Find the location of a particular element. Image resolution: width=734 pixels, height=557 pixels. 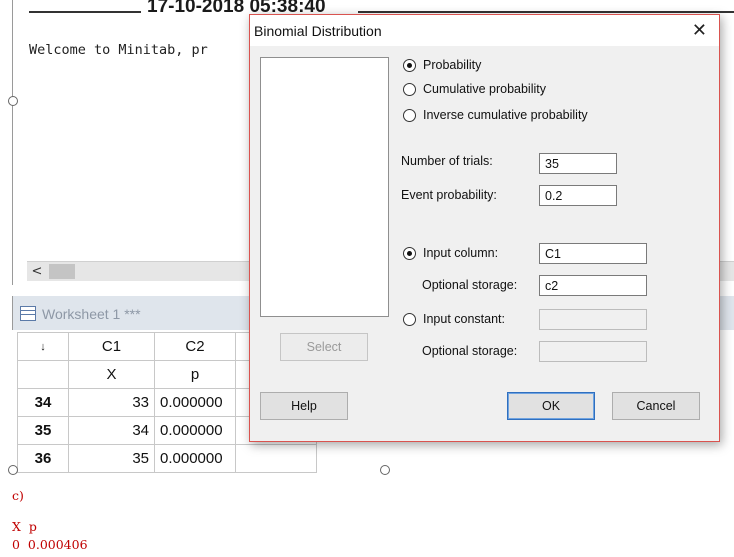

optional-storage-constant-field is located at coordinates (593, 351).